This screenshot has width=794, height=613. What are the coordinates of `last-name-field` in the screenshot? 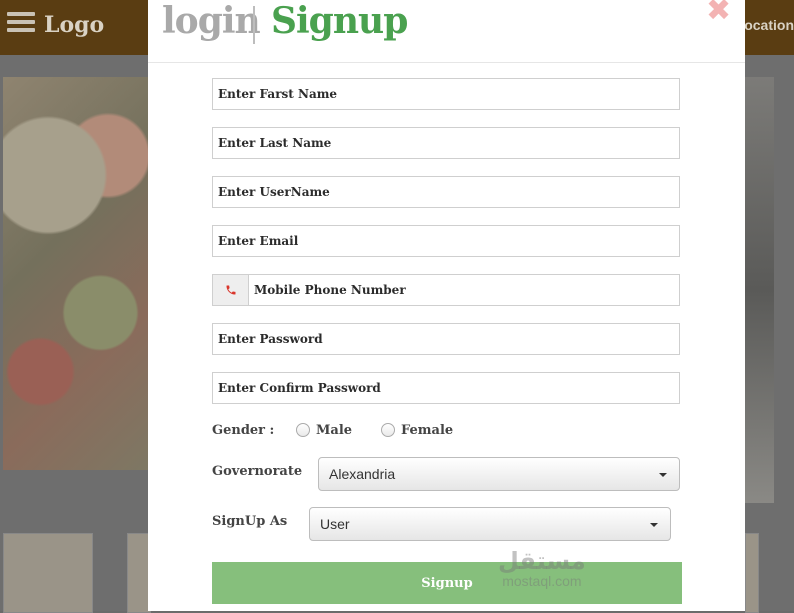 It's located at (446, 143).